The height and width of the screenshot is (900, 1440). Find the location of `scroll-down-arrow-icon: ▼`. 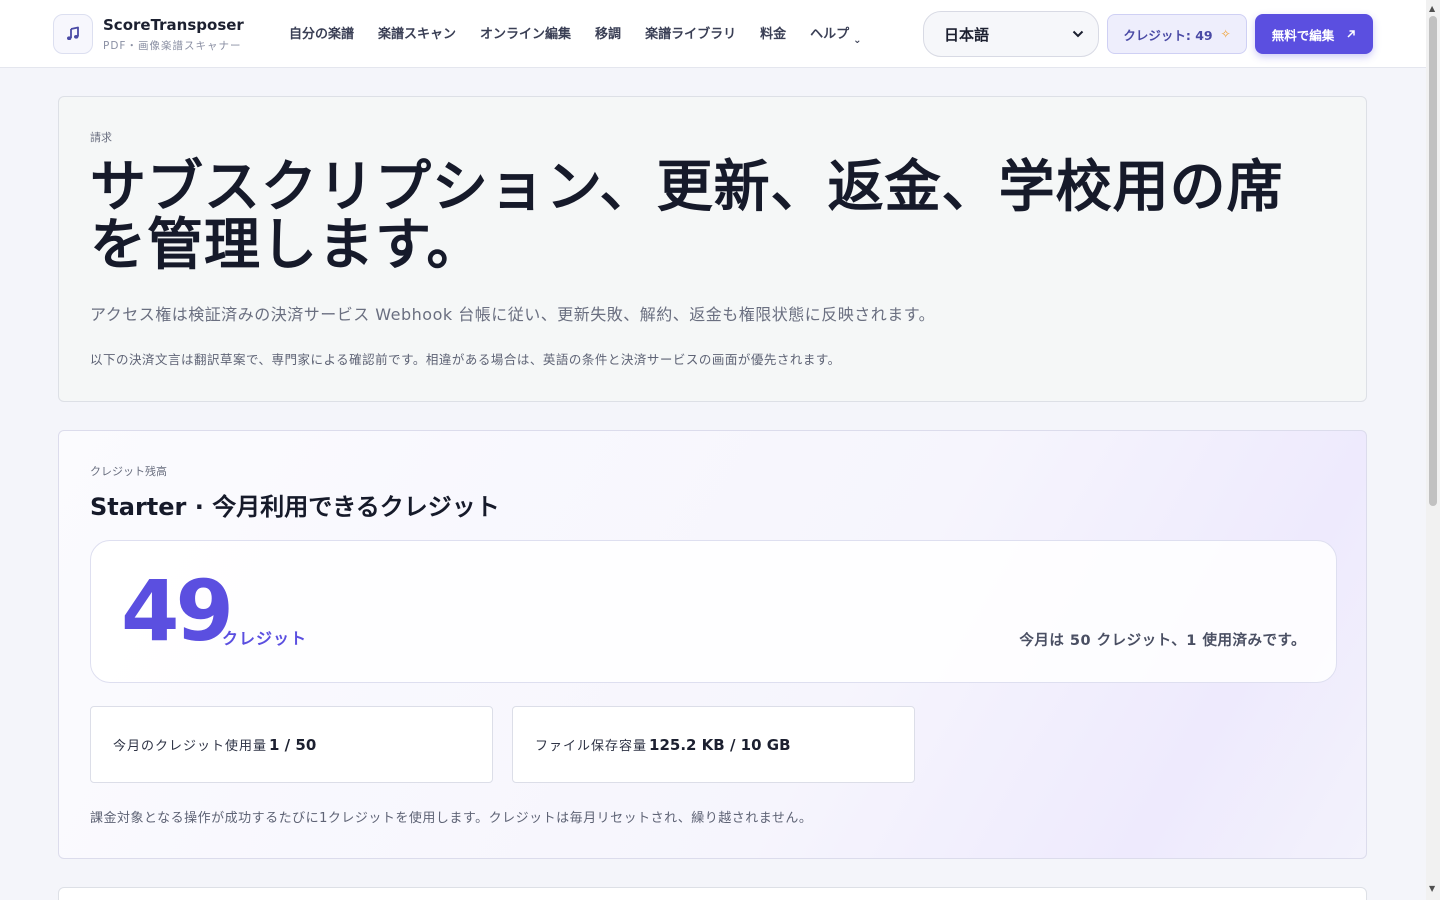

scroll-down-arrow-icon: ▼ is located at coordinates (1432, 888).